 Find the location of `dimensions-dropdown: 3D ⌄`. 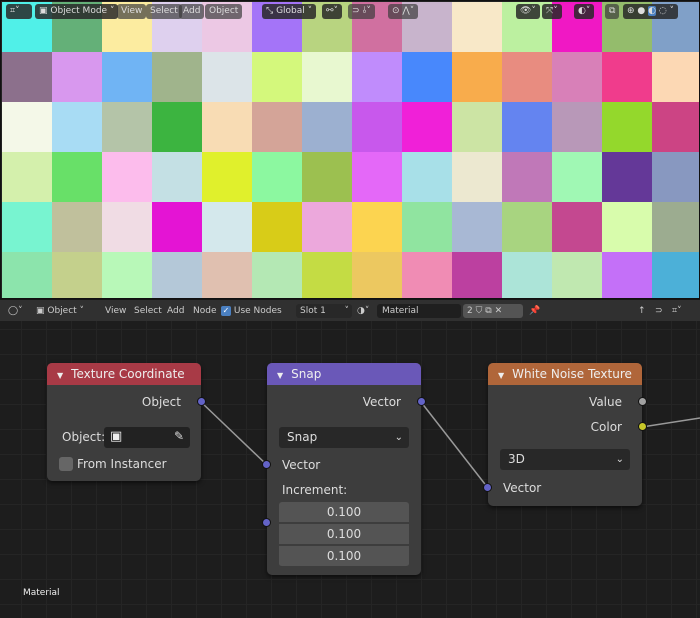

dimensions-dropdown: 3D ⌄ is located at coordinates (565, 459).